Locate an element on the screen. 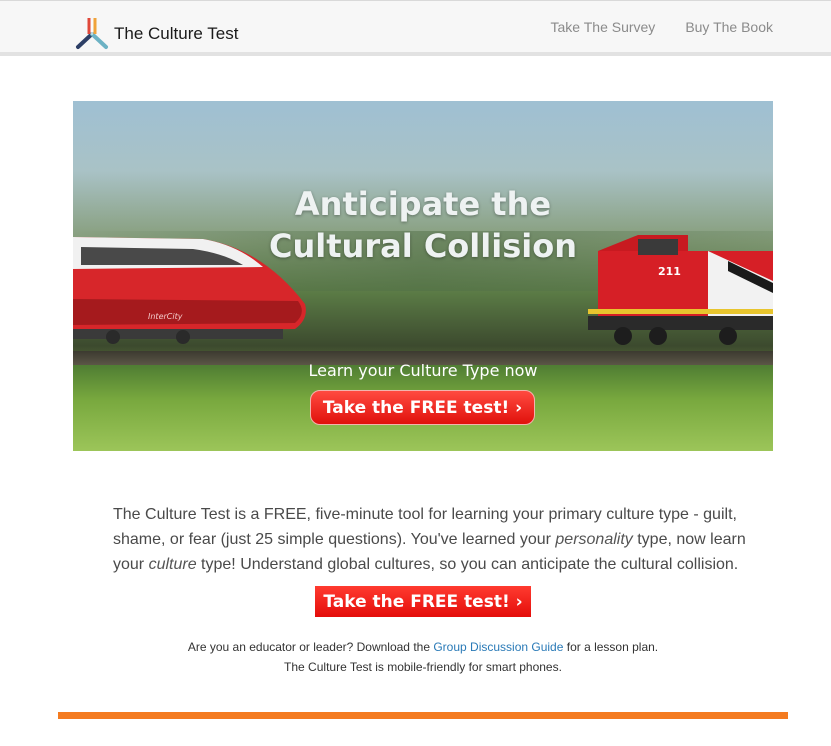 The width and height of the screenshot is (831, 746). nav-buy-book: Buy The Book is located at coordinates (729, 27).